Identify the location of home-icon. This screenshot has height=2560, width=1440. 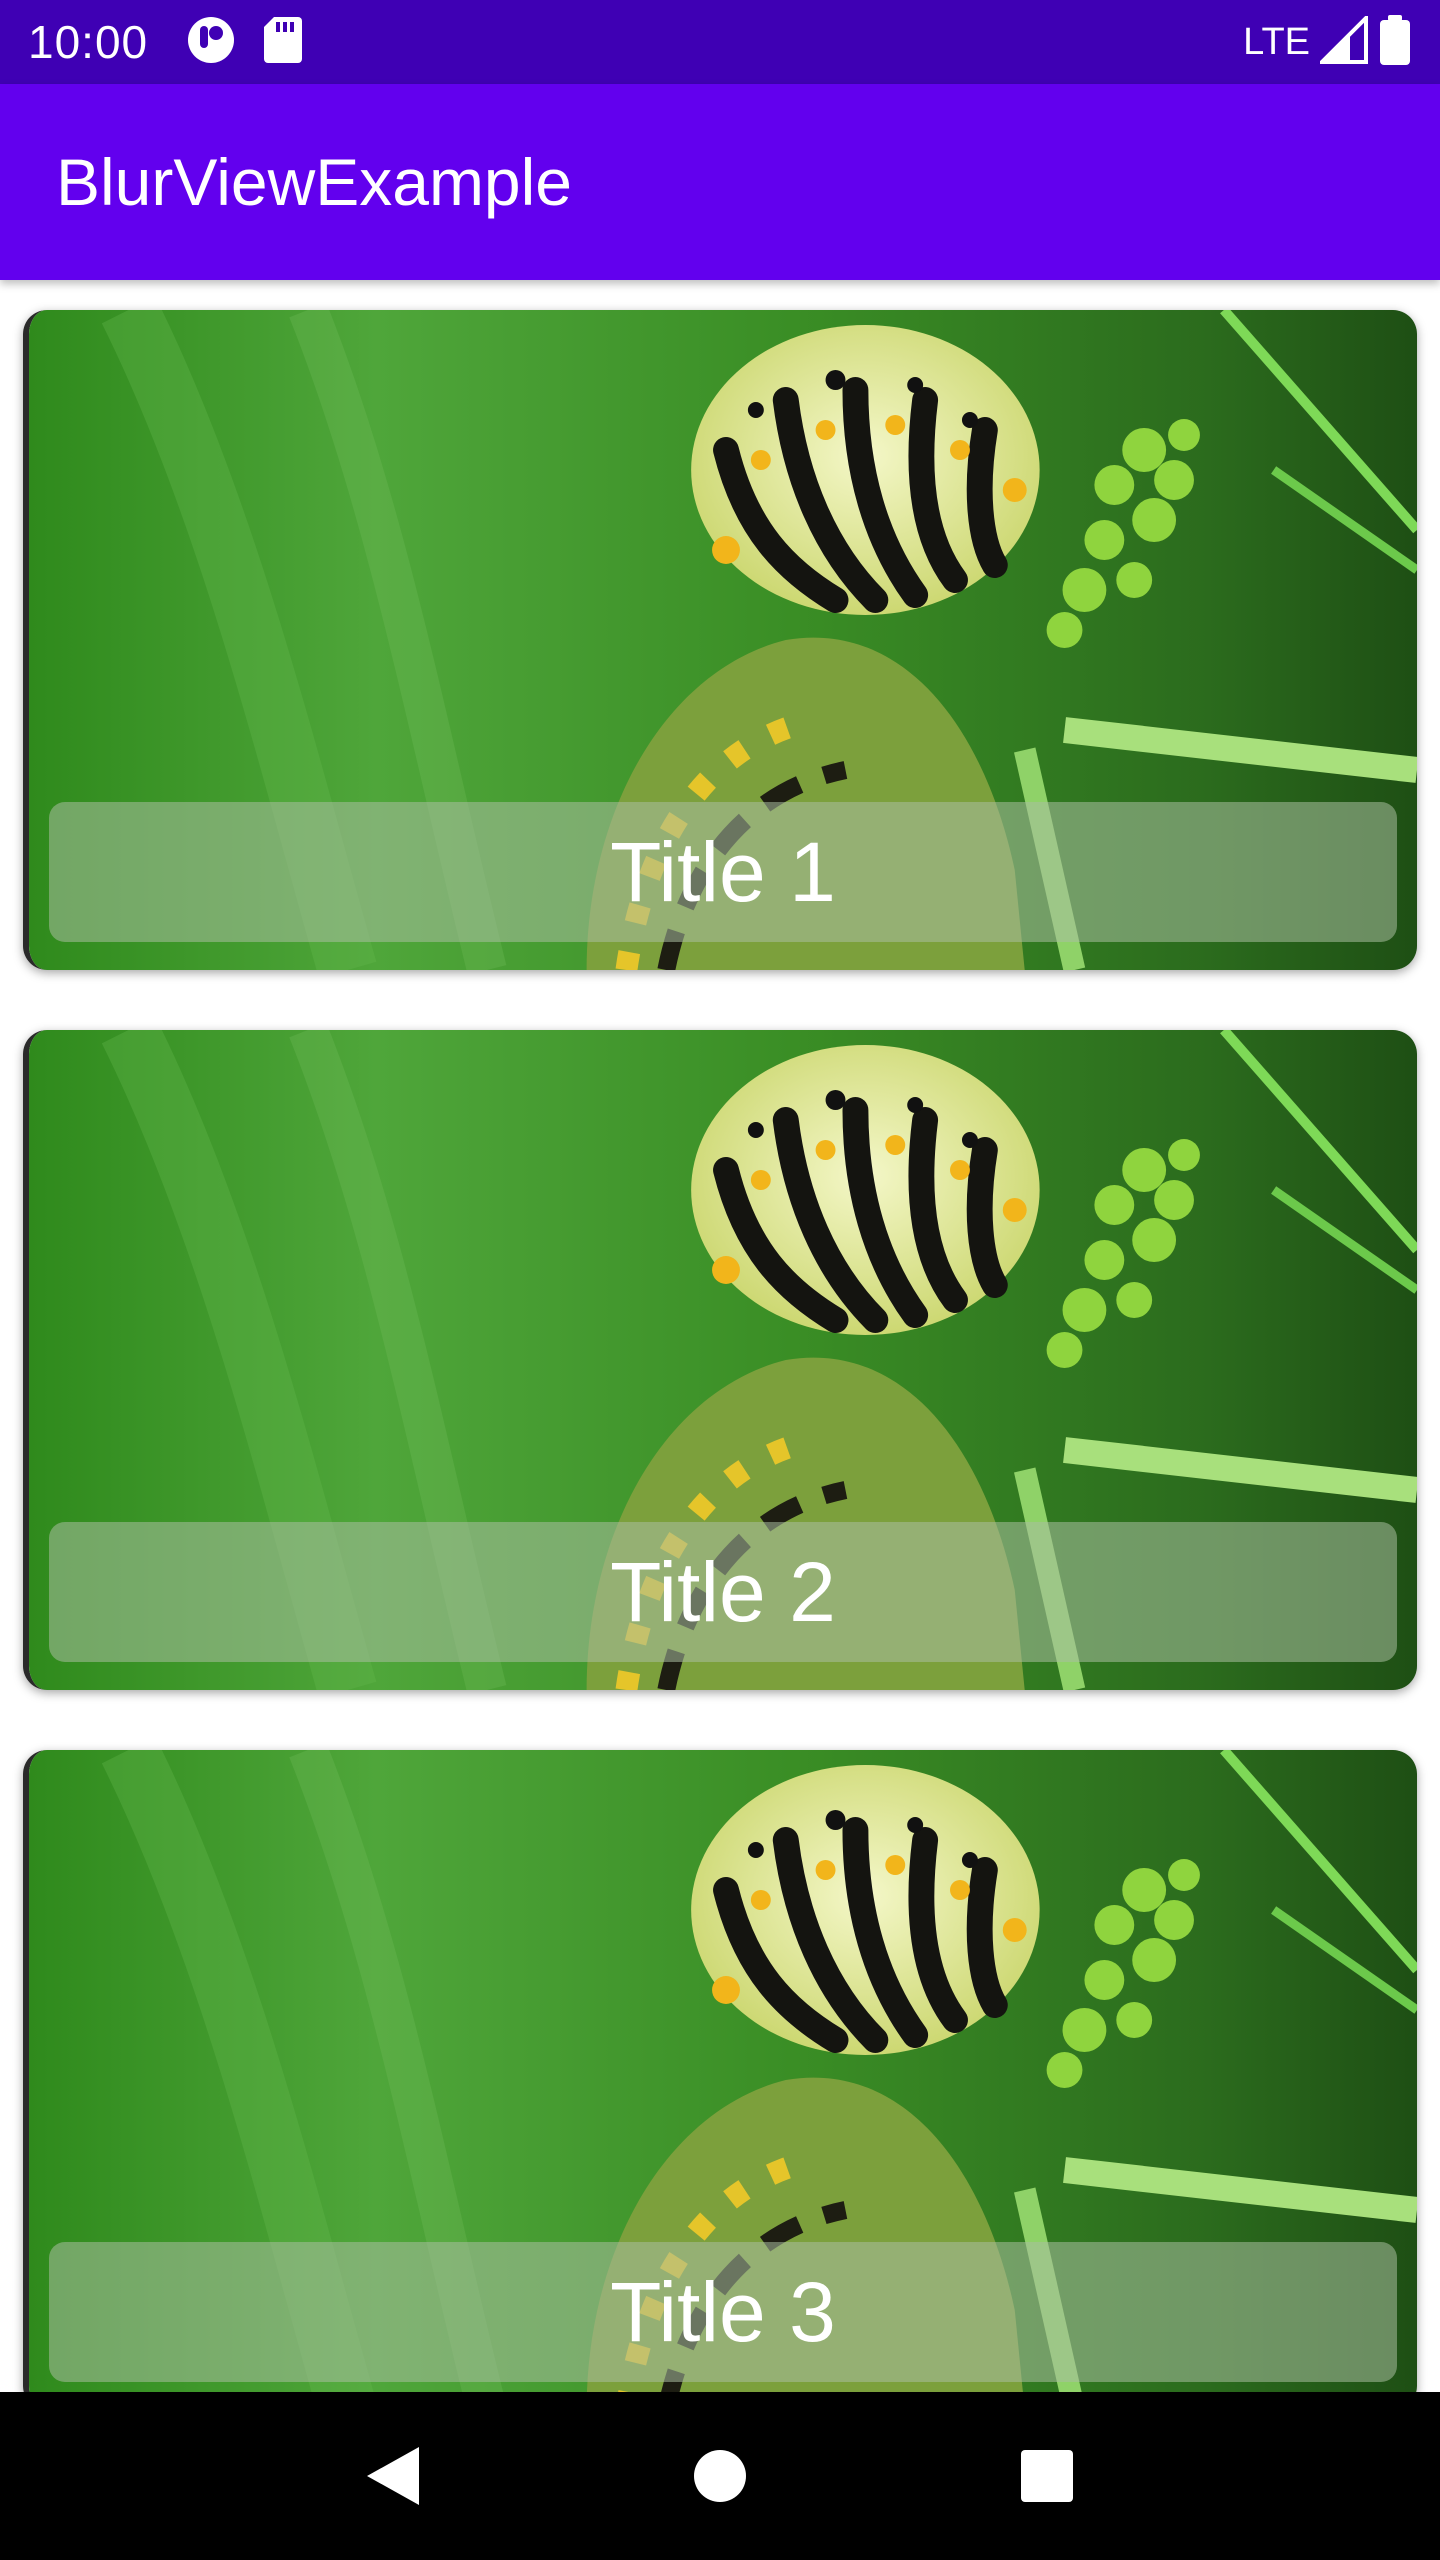
(720, 2476).